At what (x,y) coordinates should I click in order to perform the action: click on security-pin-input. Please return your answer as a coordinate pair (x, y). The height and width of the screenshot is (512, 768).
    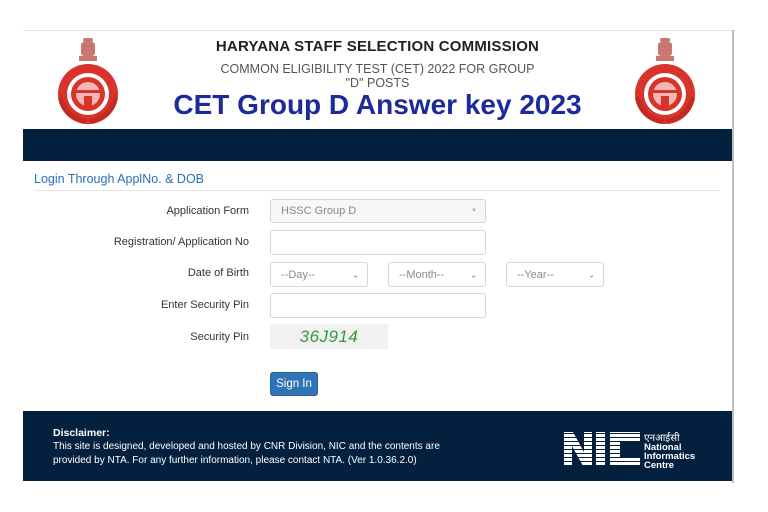
    Looking at the image, I should click on (378, 305).